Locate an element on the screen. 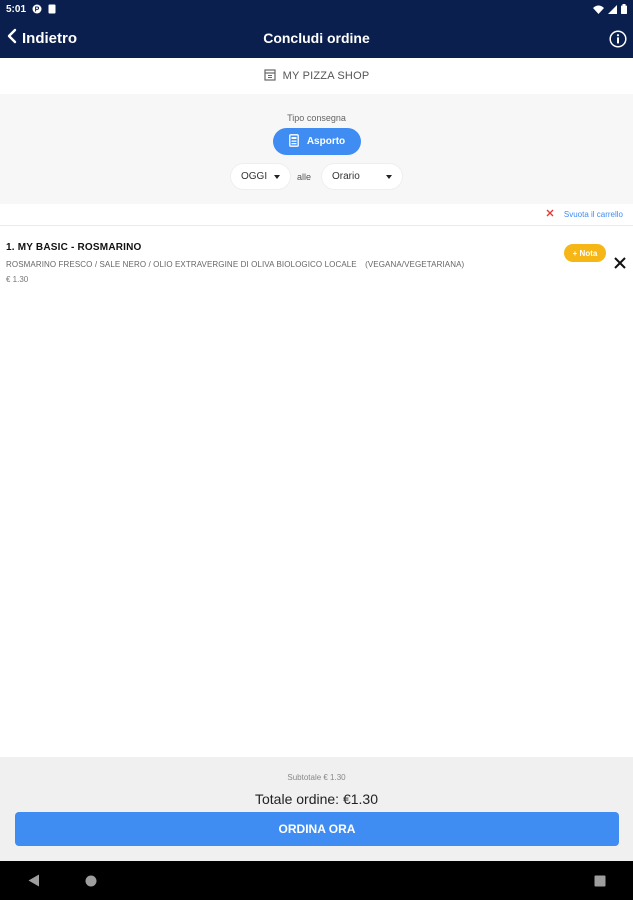 This screenshot has height=900, width=633. order-now-button: ORDINA ORA is located at coordinates (317, 829).